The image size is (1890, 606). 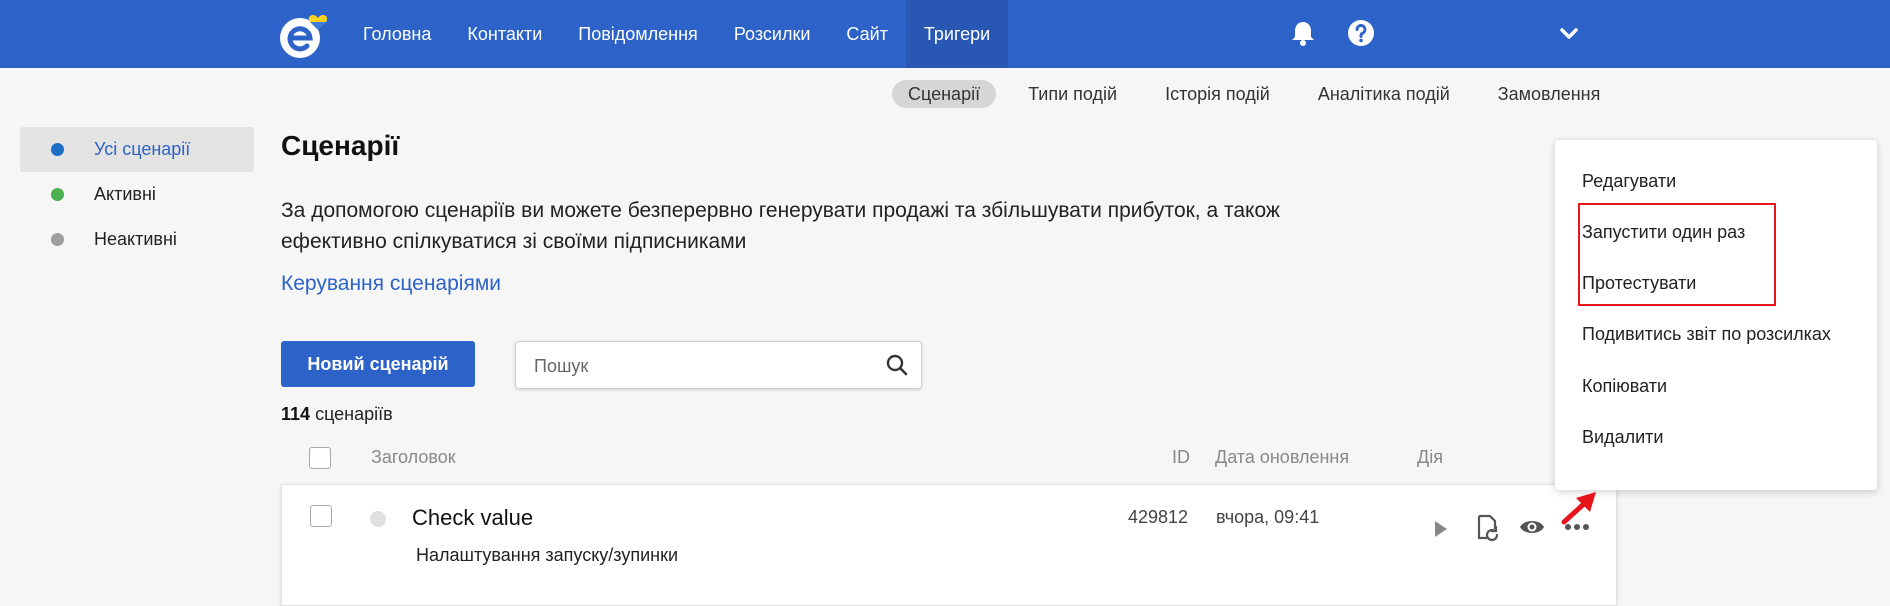 I want to click on nav-item-campaigns: Розсилки, so click(x=772, y=34).